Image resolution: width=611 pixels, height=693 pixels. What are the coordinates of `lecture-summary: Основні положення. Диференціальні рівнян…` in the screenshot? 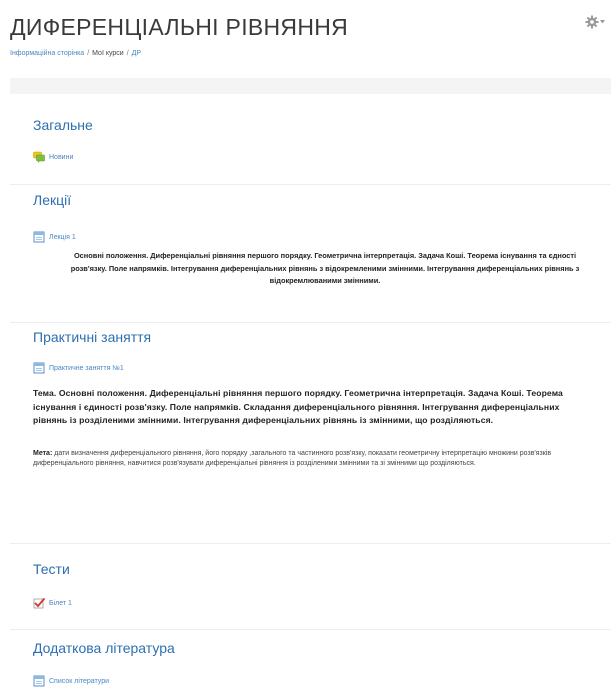 It's located at (325, 268).